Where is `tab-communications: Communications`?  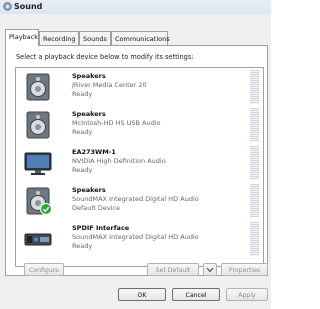
tab-communications: Communications is located at coordinates (140, 38).